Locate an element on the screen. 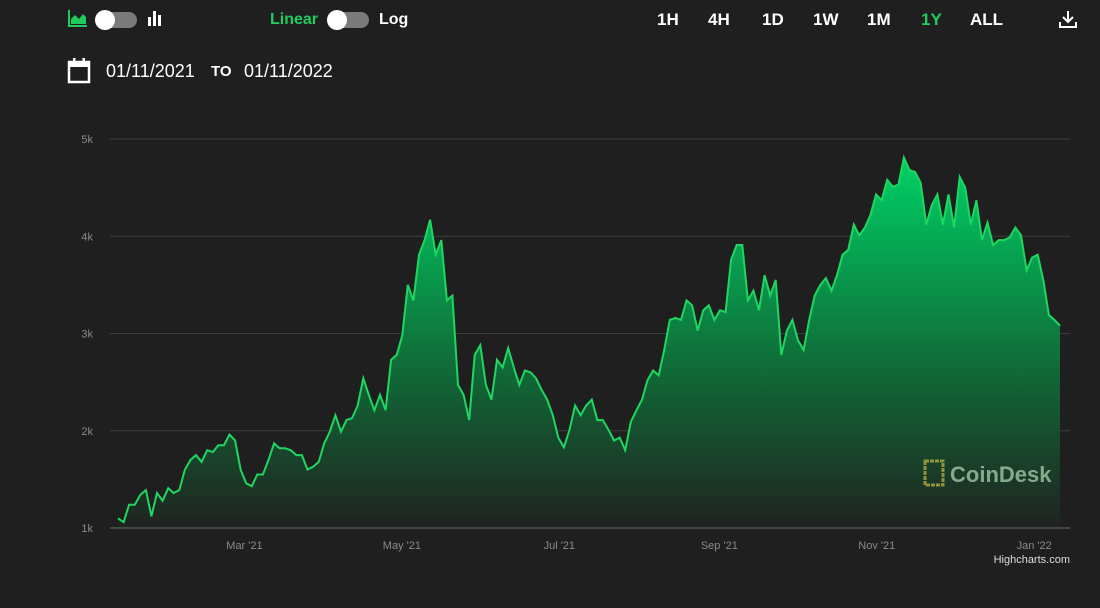 The height and width of the screenshot is (608, 1100). y-tick-label: 3k is located at coordinates (87, 335).